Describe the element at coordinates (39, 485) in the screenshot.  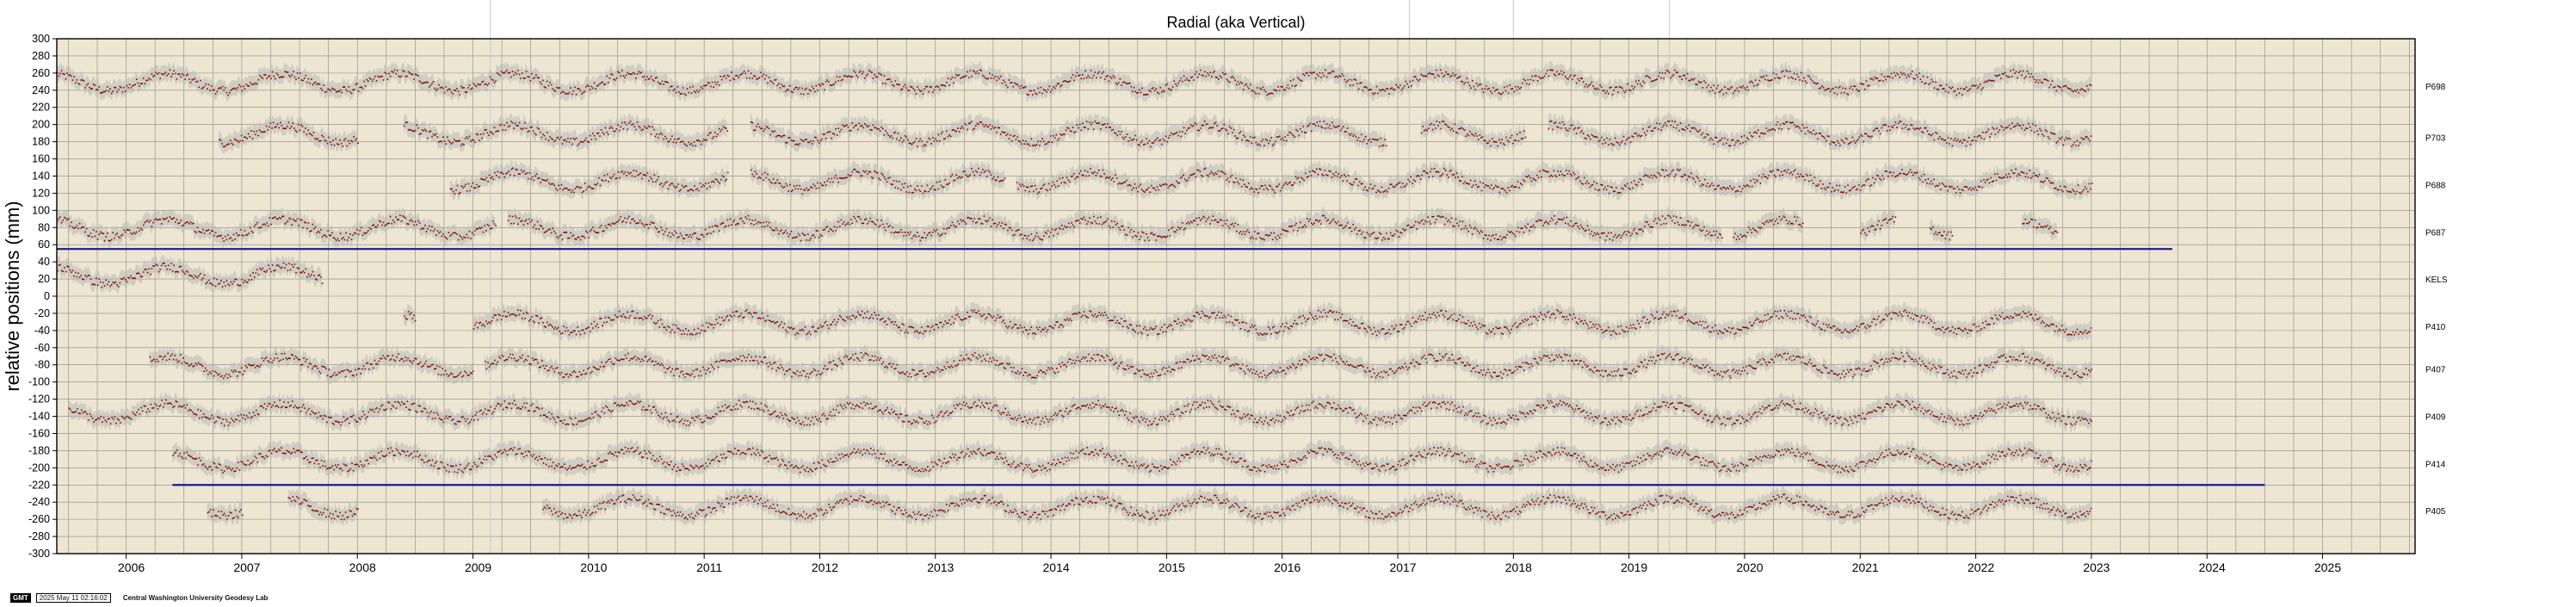
I see `y-tick-label: -220` at that location.